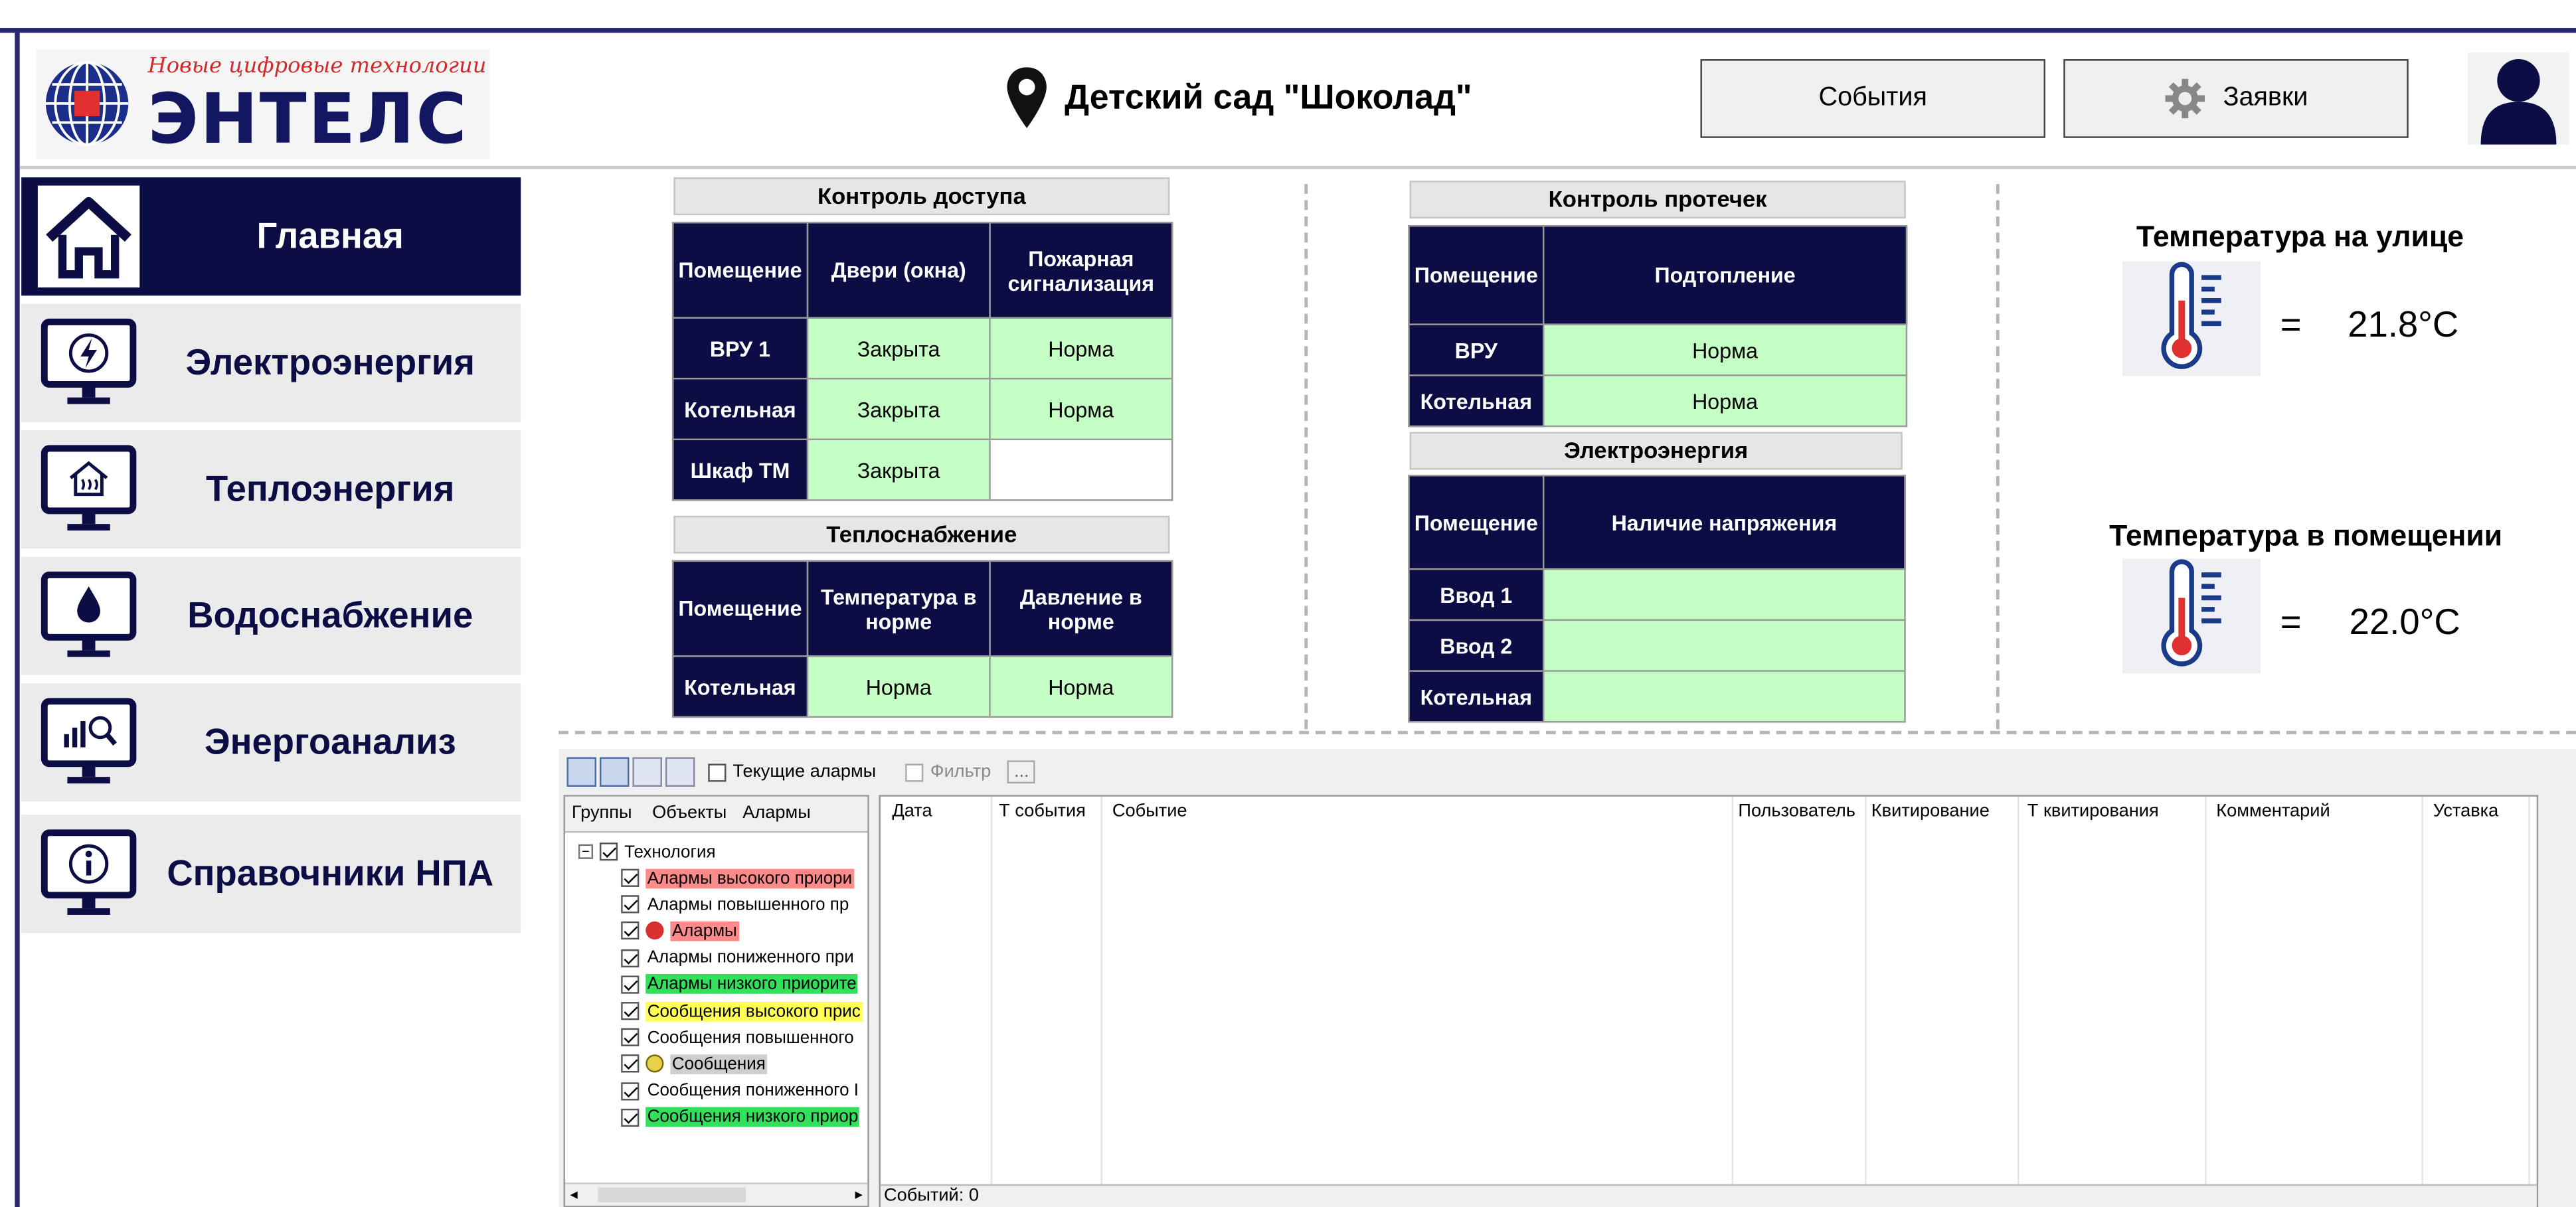 This screenshot has height=1207, width=2576. I want to click on tree-item: Сообщения низкого приор, so click(740, 1117).